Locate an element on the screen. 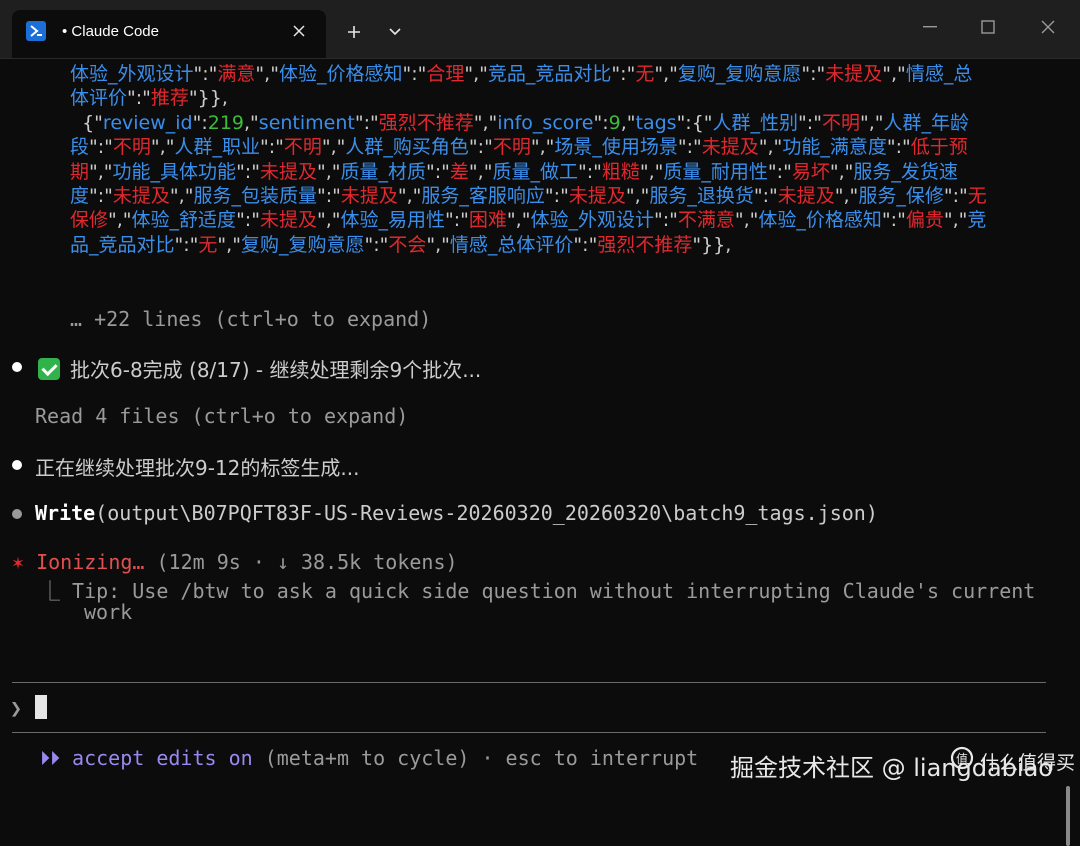 The width and height of the screenshot is (1080, 846). json-key: tags is located at coordinates (656, 122).